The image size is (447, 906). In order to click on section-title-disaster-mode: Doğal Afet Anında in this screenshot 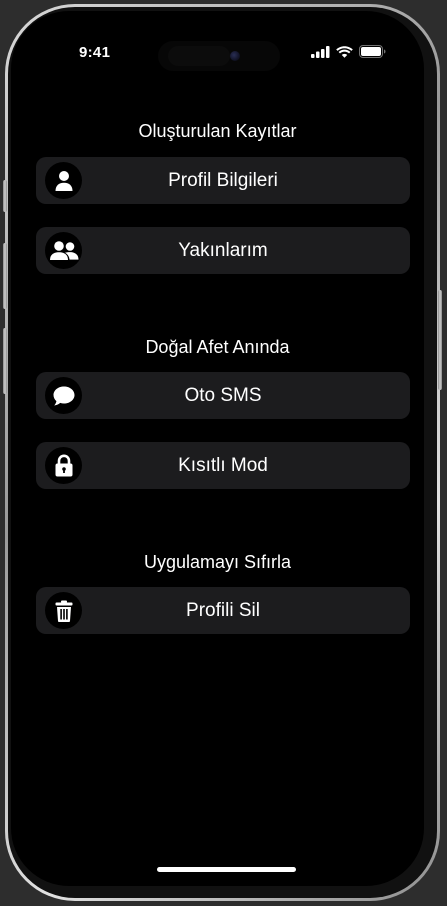, I will do `click(217, 347)`.